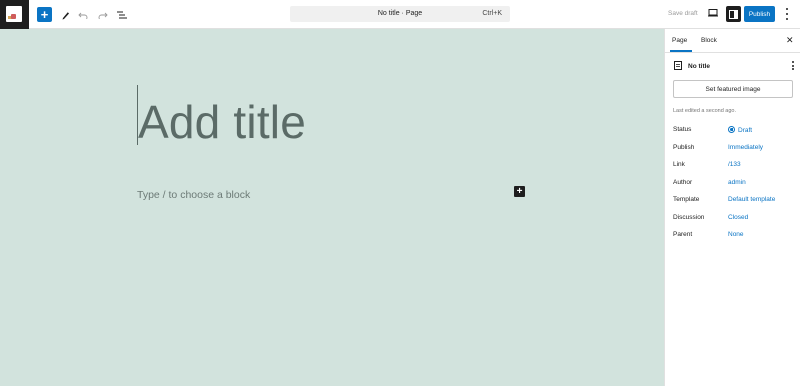 This screenshot has height=386, width=800. Describe the element at coordinates (679, 40) in the screenshot. I see `tab-page: Page` at that location.